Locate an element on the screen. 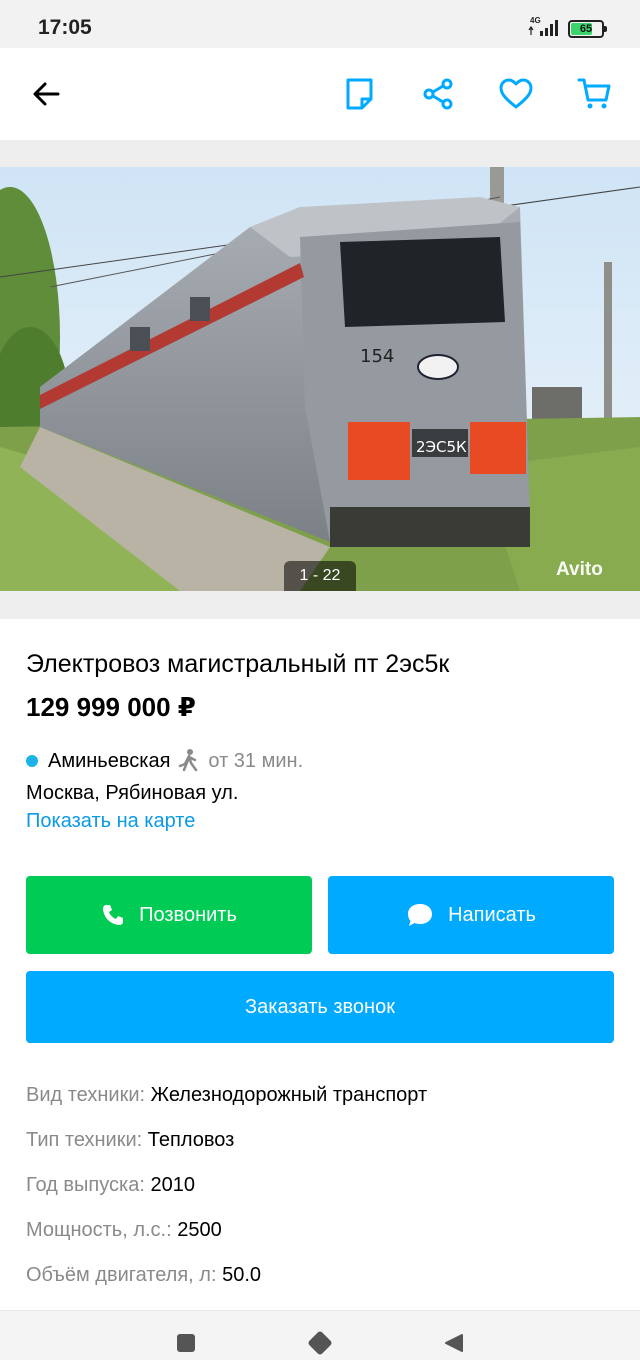  listing-price: 129 999 000 ₽ is located at coordinates (111, 707).